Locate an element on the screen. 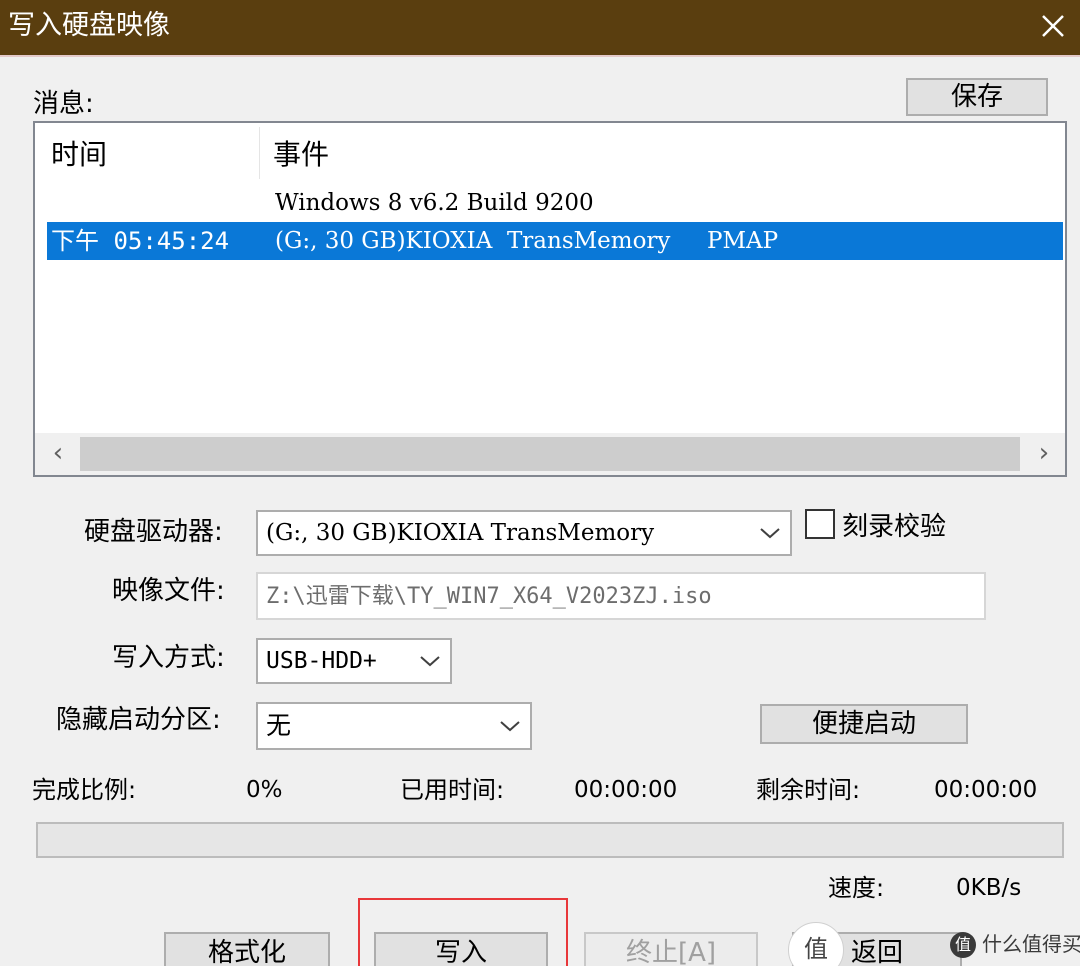 This screenshot has width=1080, height=966. drive-select: (G:, 30 GB)KIOXIA TransMemory is located at coordinates (524, 533).